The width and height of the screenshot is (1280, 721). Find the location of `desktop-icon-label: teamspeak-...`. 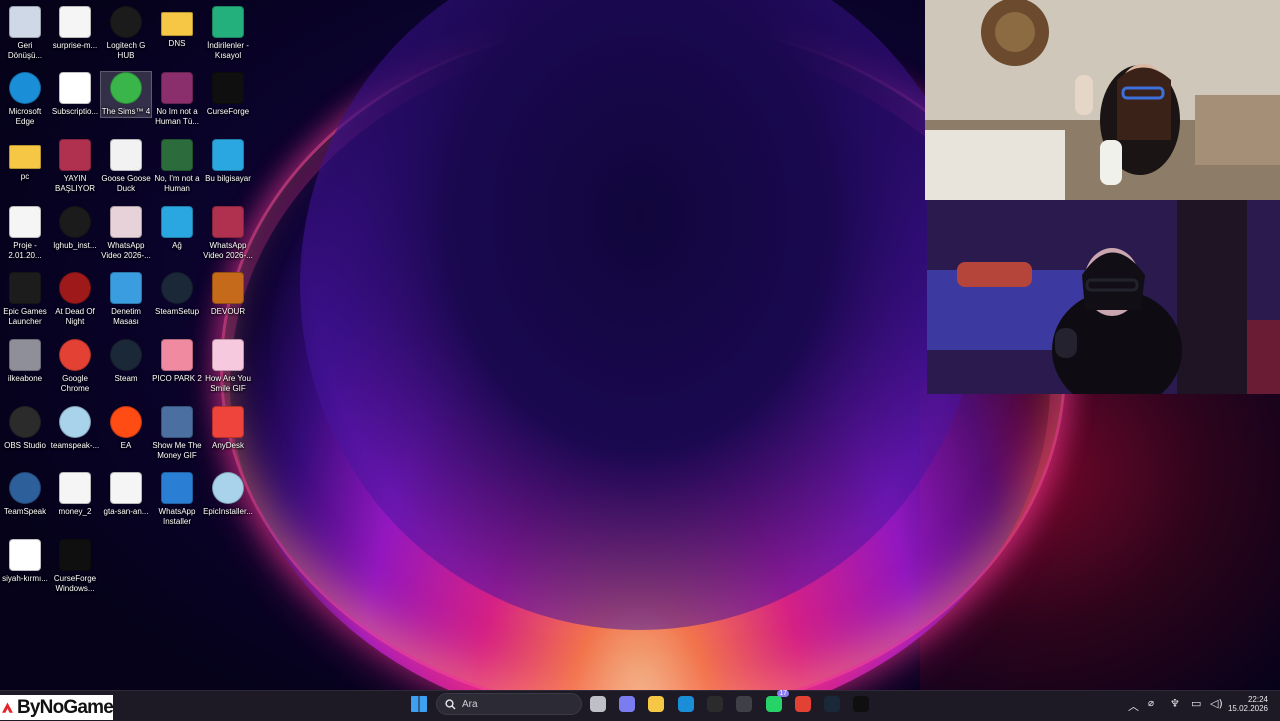

desktop-icon-label: teamspeak-... is located at coordinates (75, 445).